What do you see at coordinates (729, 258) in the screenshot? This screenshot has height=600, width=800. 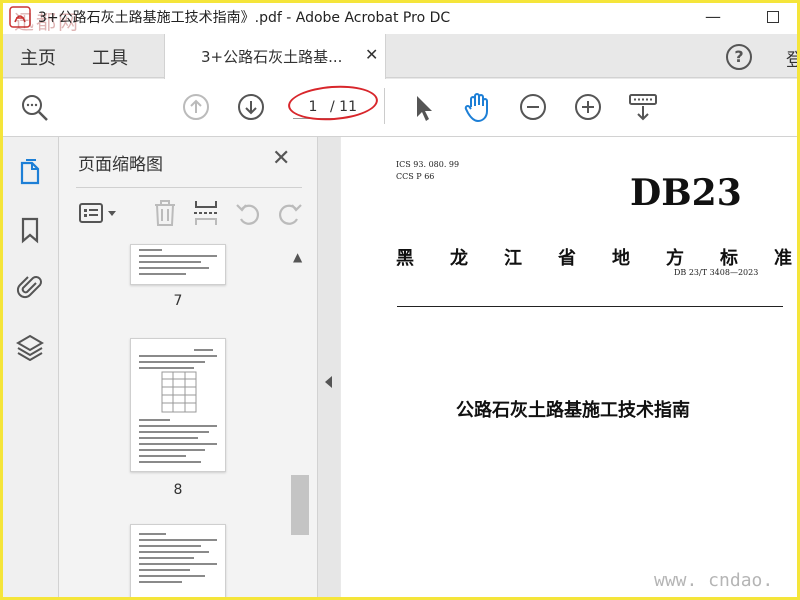 I see `province-char: 标` at bounding box center [729, 258].